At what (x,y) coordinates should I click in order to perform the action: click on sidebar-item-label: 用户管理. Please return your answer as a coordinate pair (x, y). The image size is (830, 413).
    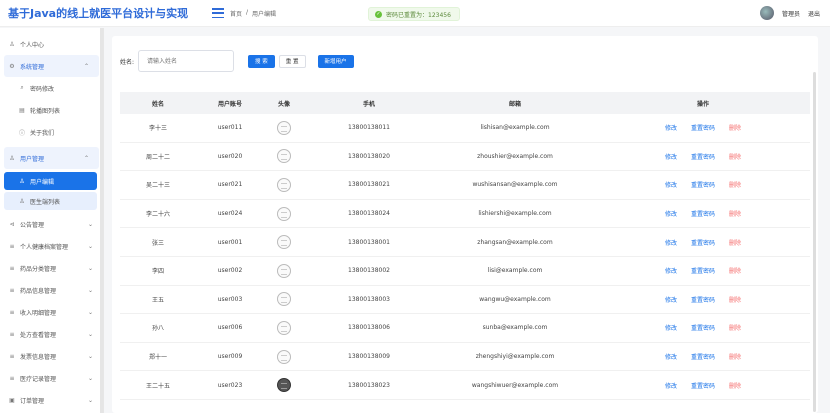
    Looking at the image, I should click on (32, 159).